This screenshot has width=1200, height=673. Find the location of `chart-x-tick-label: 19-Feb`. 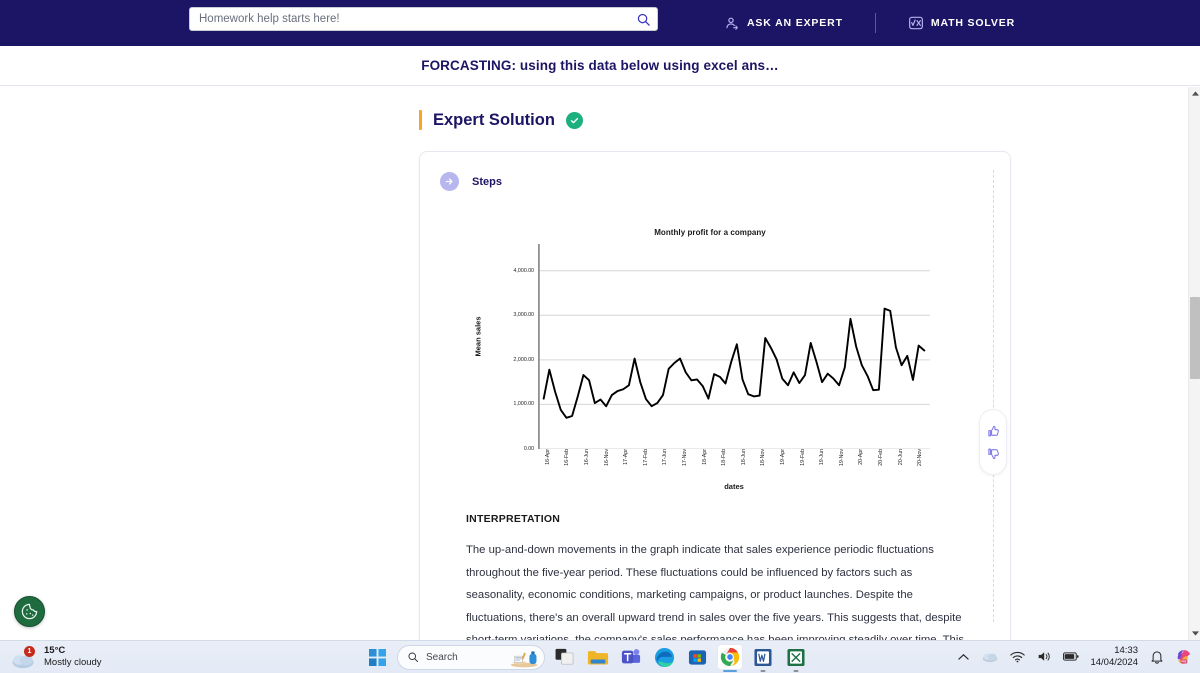

chart-x-tick-label: 19-Feb is located at coordinates (802, 457).